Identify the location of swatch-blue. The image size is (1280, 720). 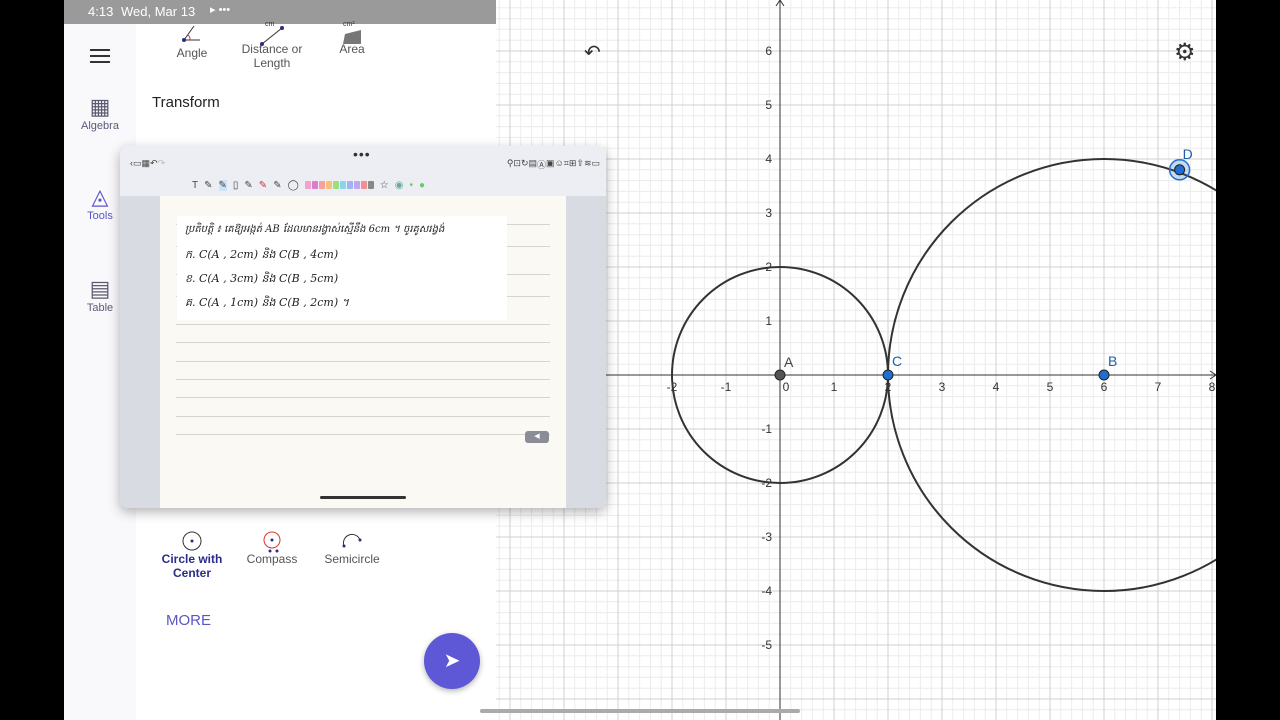
(349, 185).